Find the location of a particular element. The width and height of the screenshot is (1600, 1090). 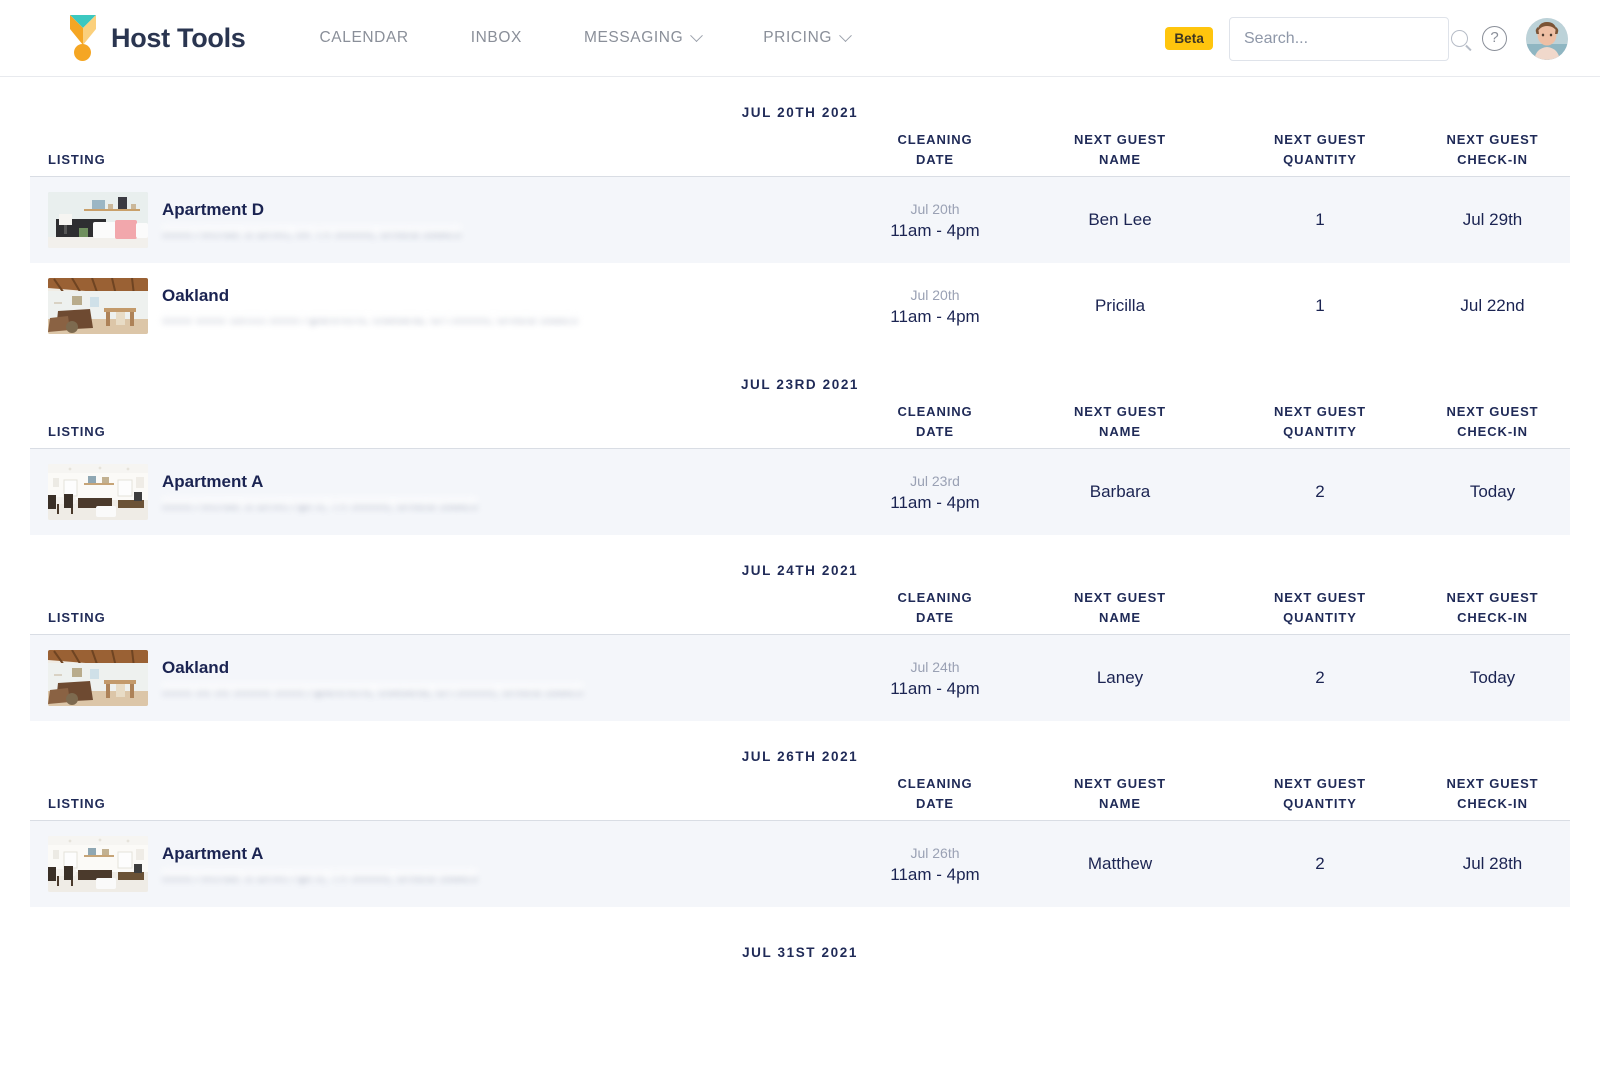

beta-badge: Beta is located at coordinates (1189, 38).